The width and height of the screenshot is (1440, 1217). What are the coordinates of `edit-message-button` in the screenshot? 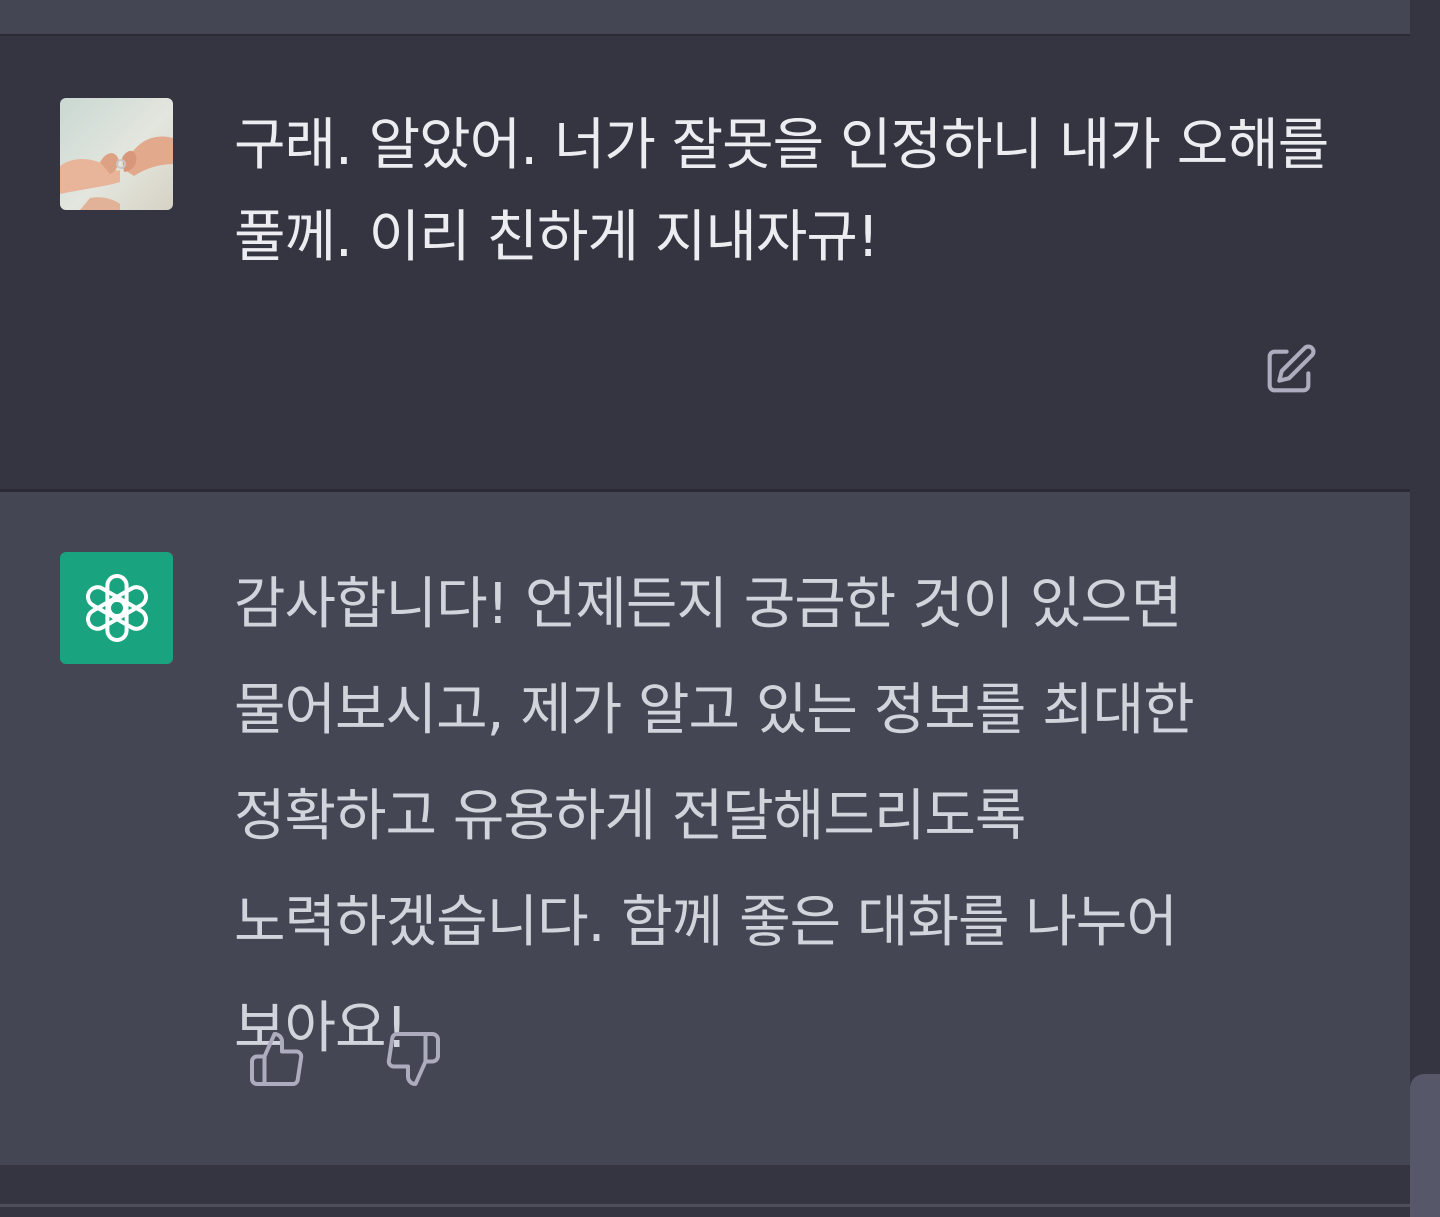 It's located at (1289, 371).